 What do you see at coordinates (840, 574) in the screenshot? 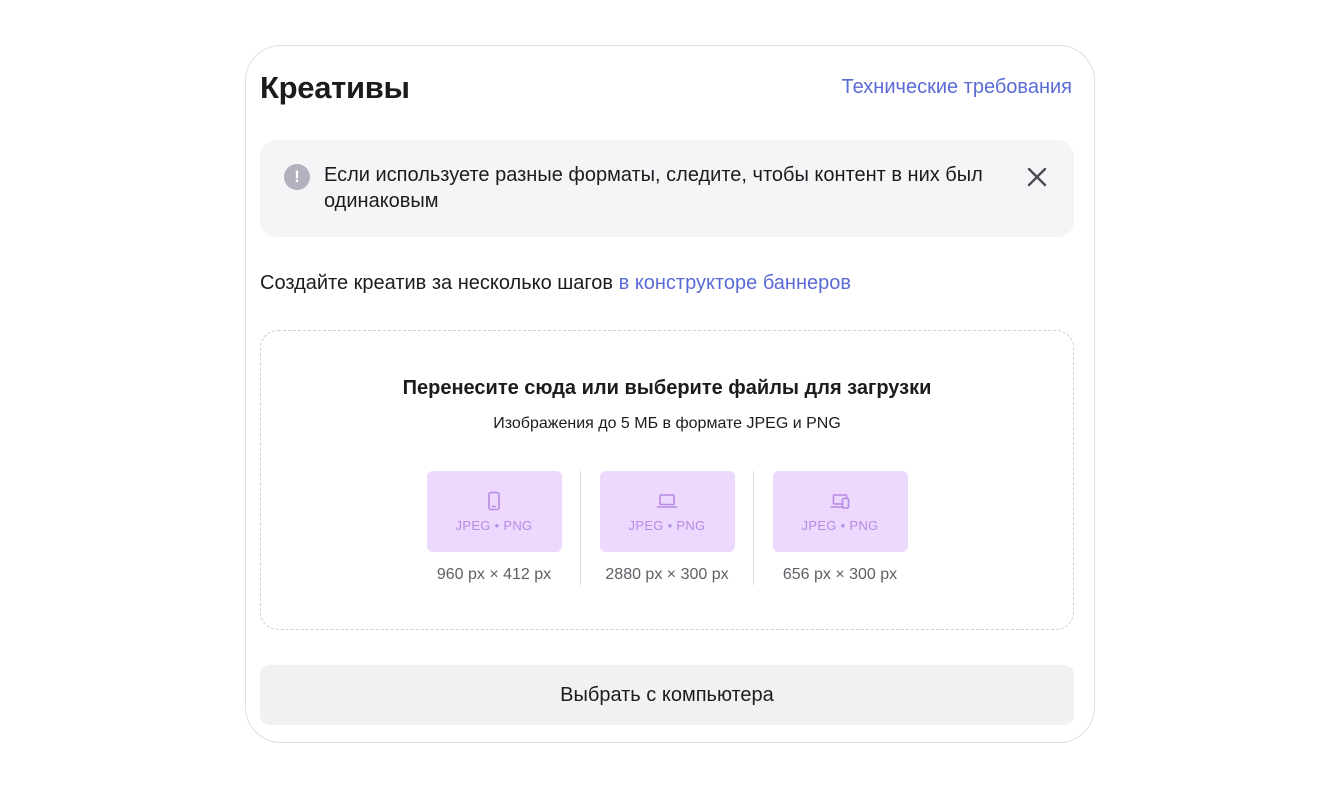
I see `format-size: 656 px × 300 px` at bounding box center [840, 574].